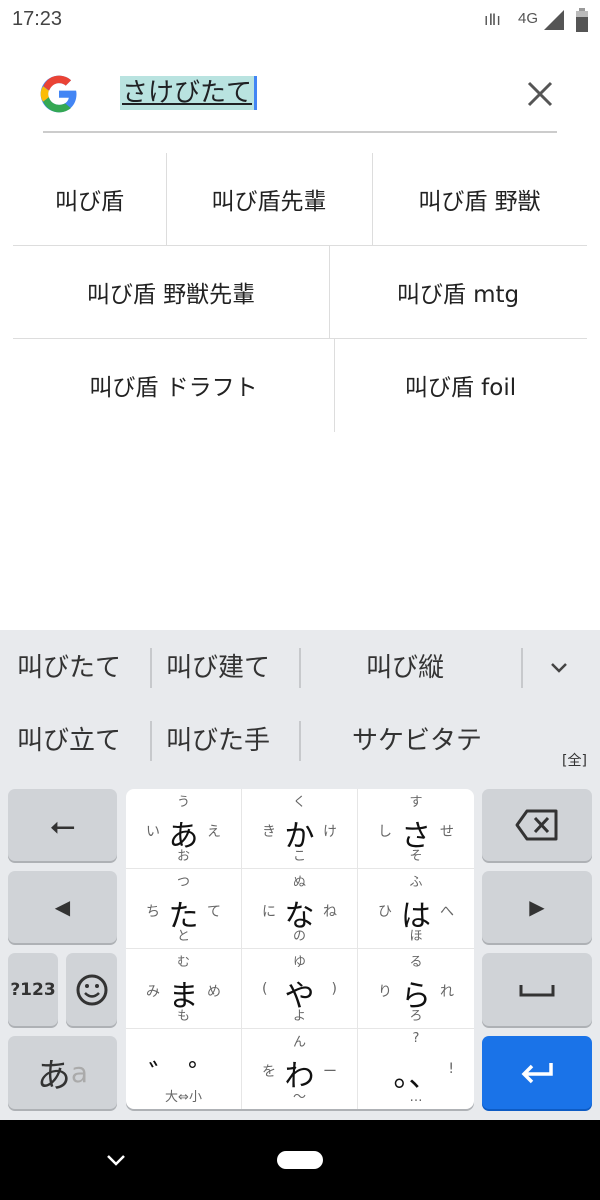 This screenshot has height=1200, width=600. What do you see at coordinates (300, 829) in the screenshot?
I see `kana-key: かくきけこ` at bounding box center [300, 829].